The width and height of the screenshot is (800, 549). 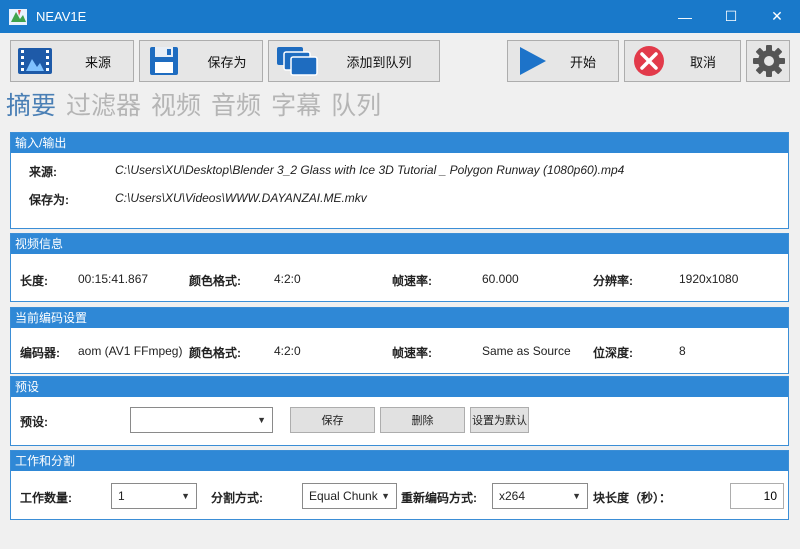 I want to click on workers-select-value: 1, so click(x=121, y=496).